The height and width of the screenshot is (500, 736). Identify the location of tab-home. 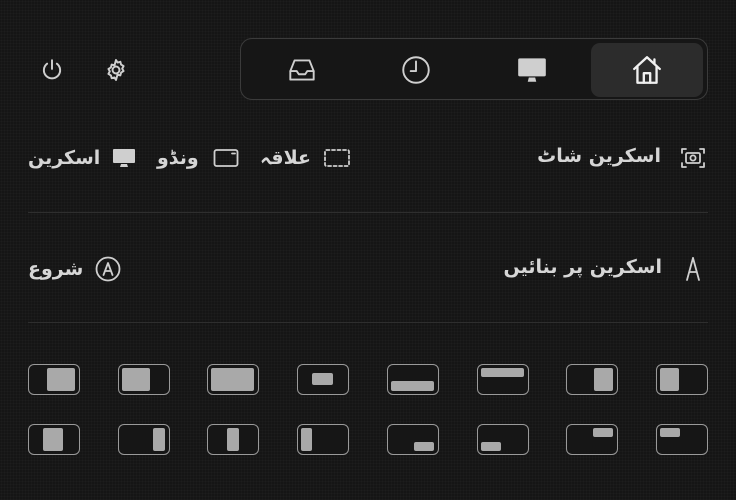
(647, 70).